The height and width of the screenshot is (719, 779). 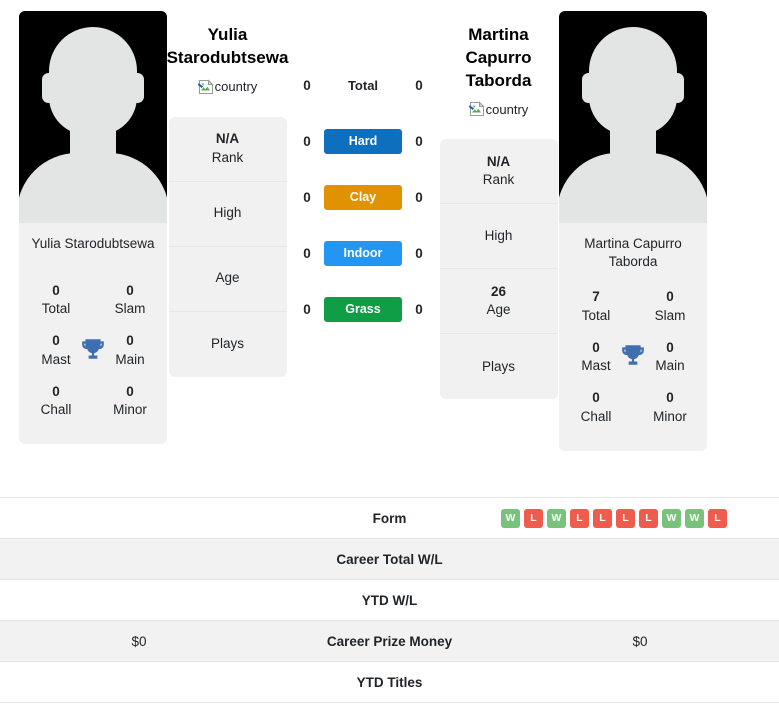 What do you see at coordinates (510, 518) in the screenshot?
I see `form-badge-win: W` at bounding box center [510, 518].